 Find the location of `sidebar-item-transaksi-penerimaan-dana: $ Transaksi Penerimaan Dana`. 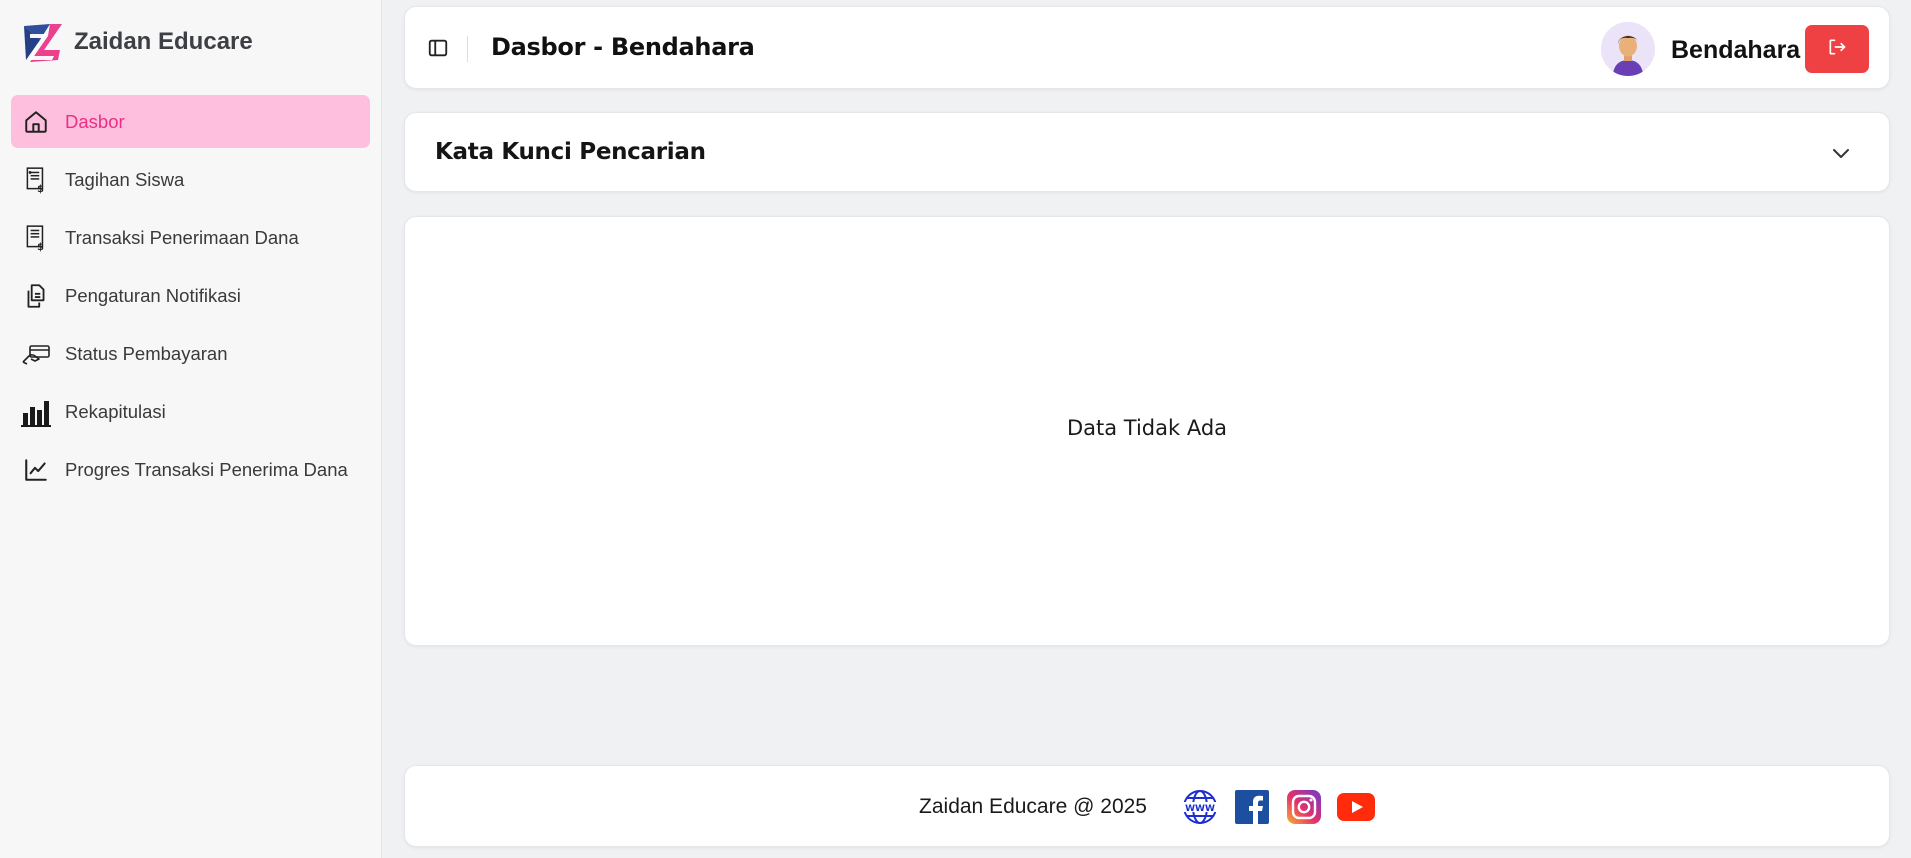

sidebar-item-transaksi-penerimaan-dana: $ Transaksi Penerimaan Dana is located at coordinates (190, 237).